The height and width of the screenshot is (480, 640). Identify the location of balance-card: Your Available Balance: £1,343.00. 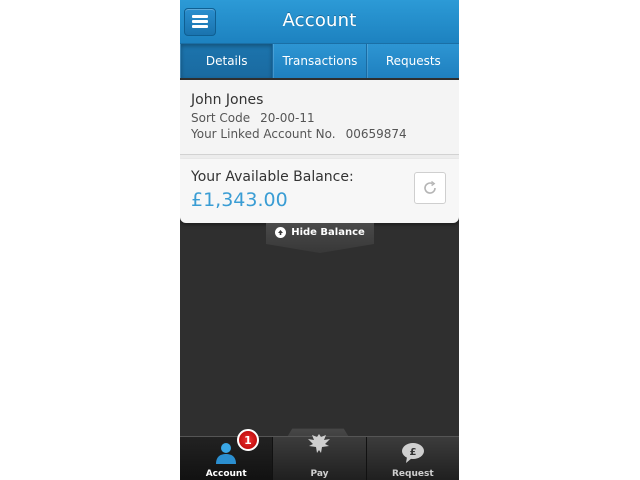
(319, 191).